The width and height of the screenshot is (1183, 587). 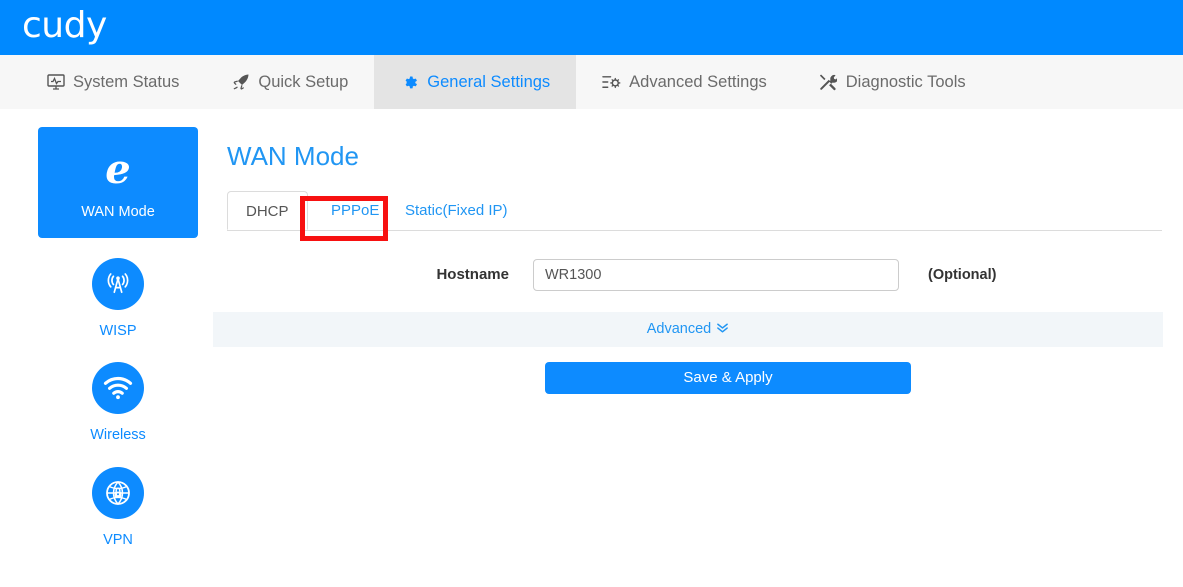 I want to click on wifi-icon, so click(x=118, y=388).